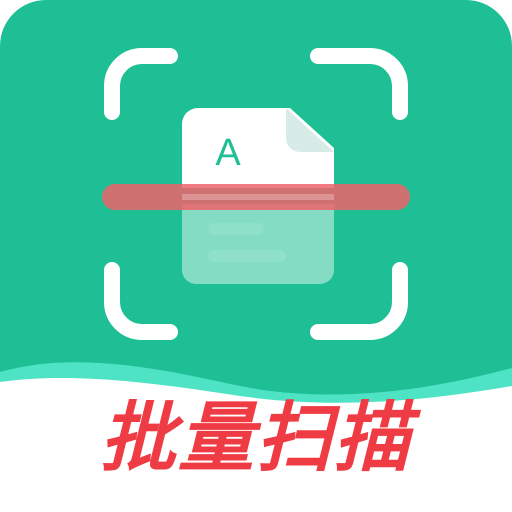 This screenshot has width=512, height=512. I want to click on document-letter: A, so click(228, 153).